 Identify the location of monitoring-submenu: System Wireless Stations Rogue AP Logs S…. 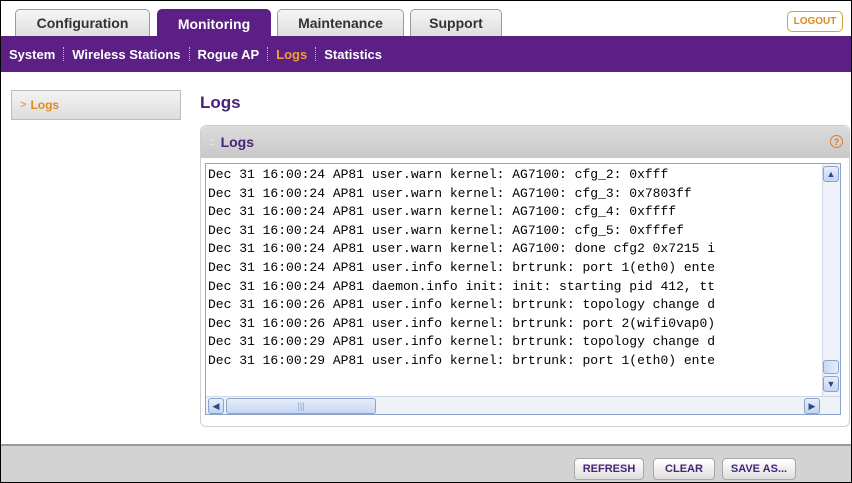
(426, 54).